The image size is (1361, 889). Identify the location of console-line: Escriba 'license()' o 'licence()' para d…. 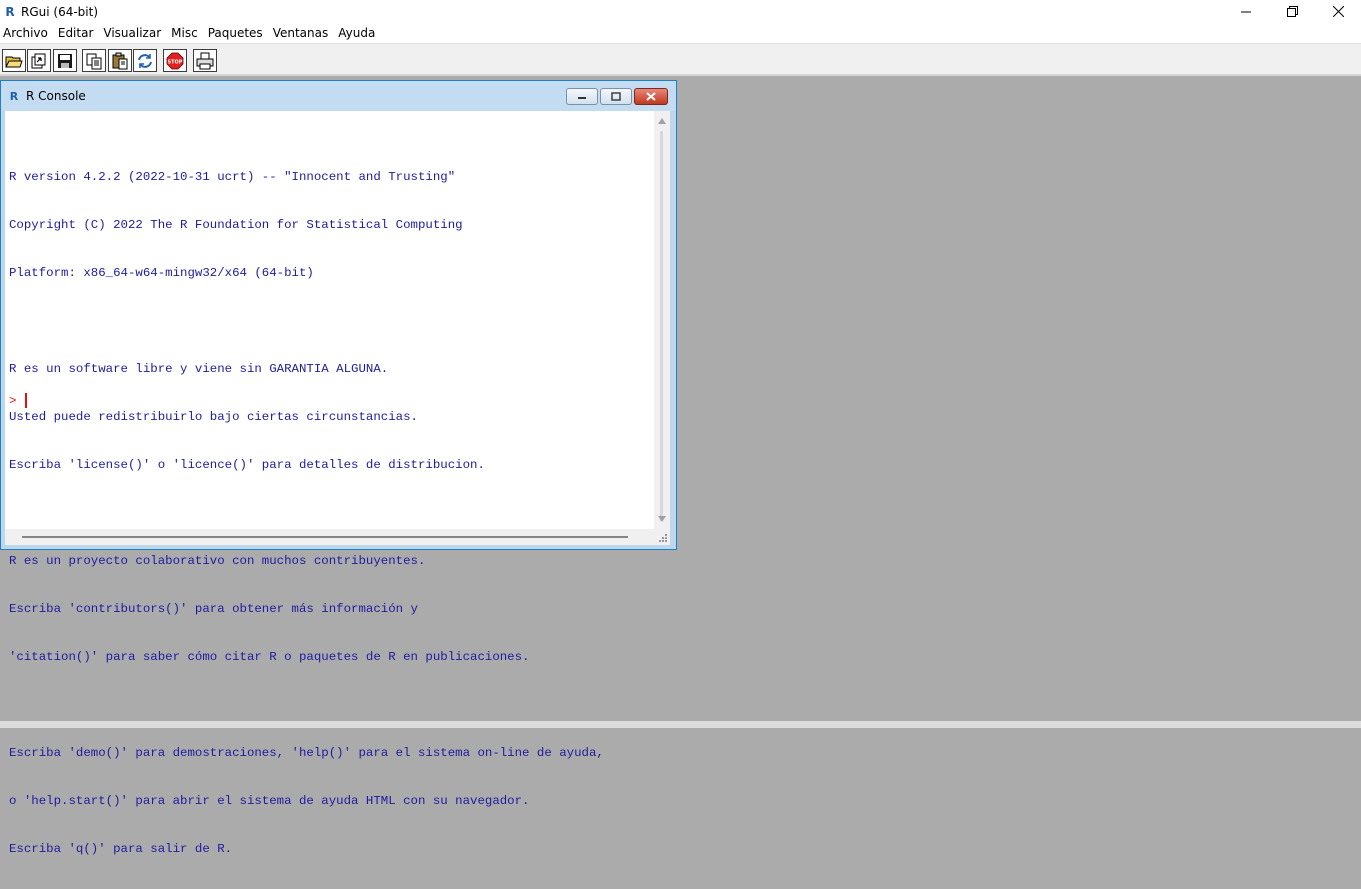
(247, 465).